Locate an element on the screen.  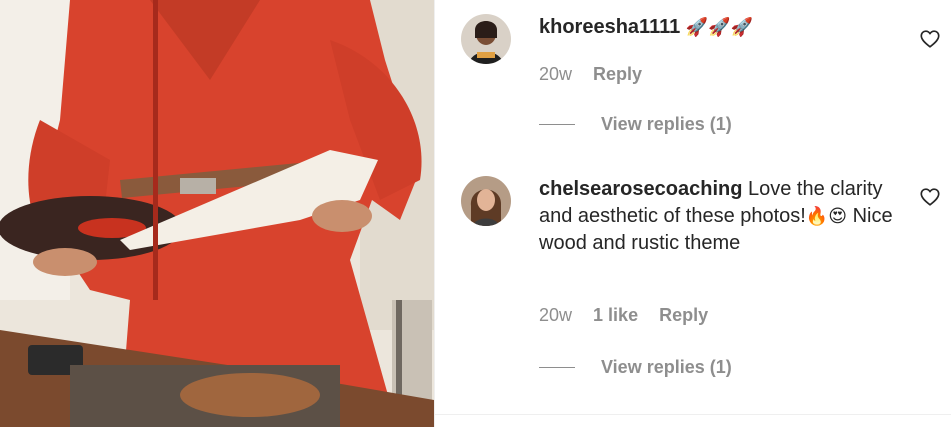
comment-username: khoreesha1111 is located at coordinates (609, 27).